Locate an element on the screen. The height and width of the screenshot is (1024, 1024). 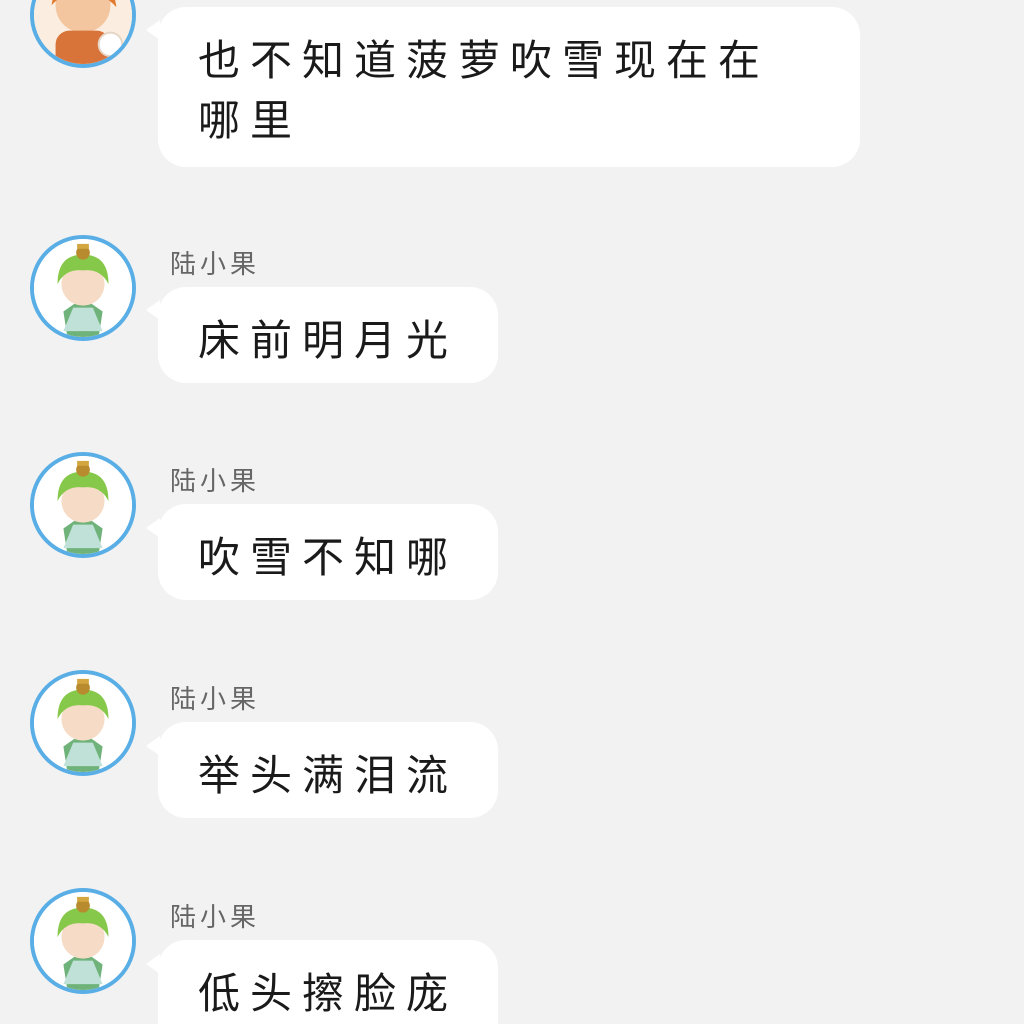
orange-hair-character-icon is located at coordinates (83, 32).